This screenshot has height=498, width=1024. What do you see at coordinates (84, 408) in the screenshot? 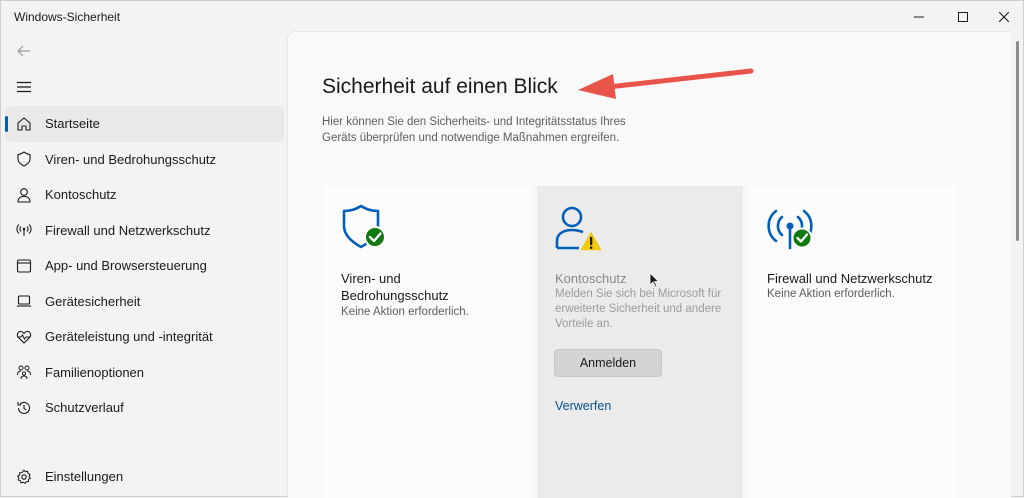
I see `sidebar-item-label: Schutzverlauf` at bounding box center [84, 408].